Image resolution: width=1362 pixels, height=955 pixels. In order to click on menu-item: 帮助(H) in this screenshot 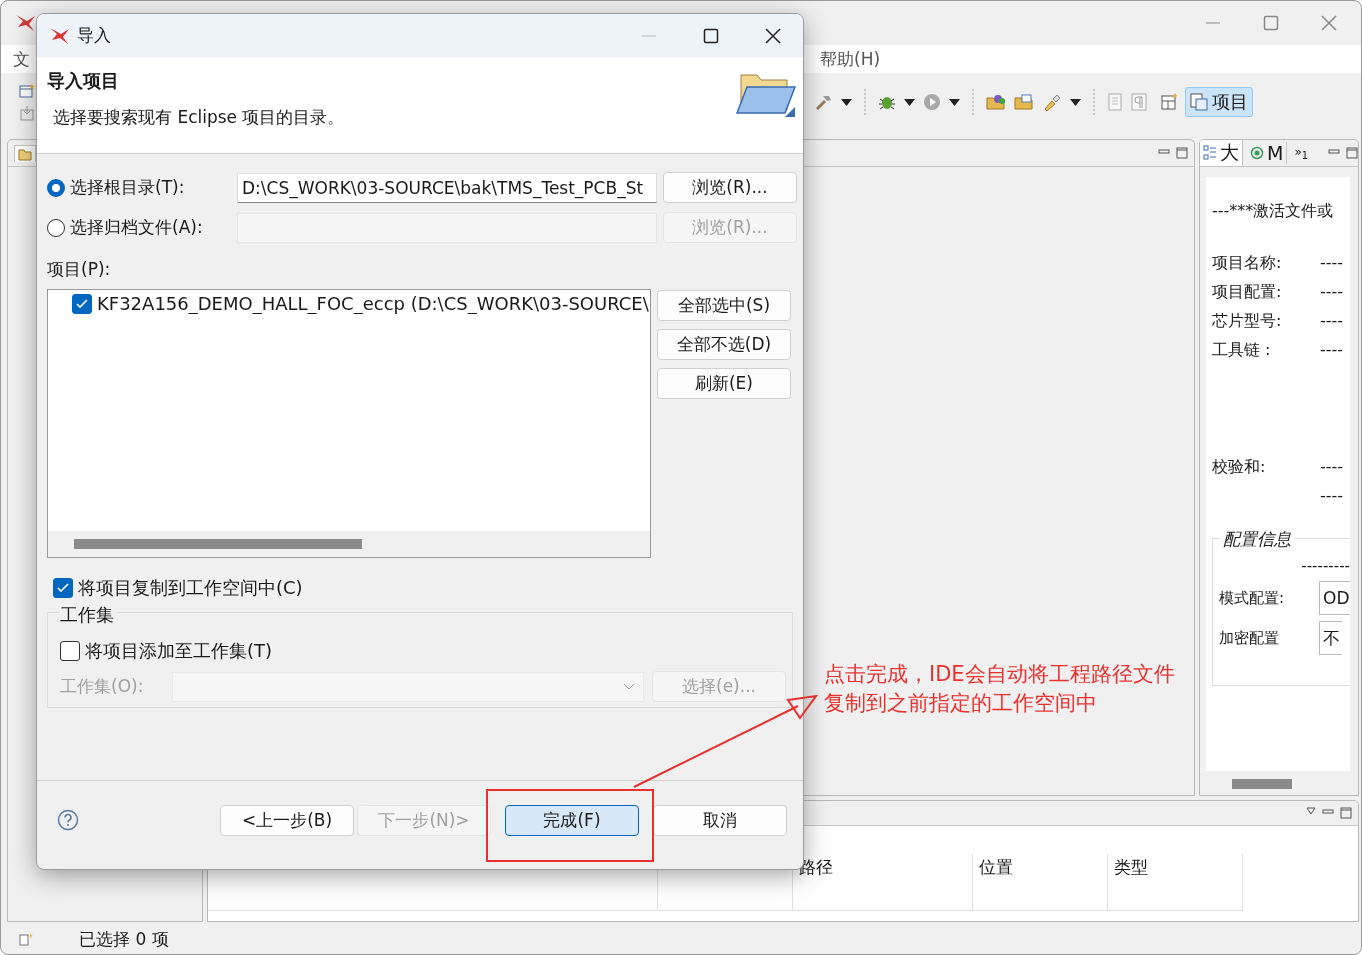, I will do `click(850, 59)`.